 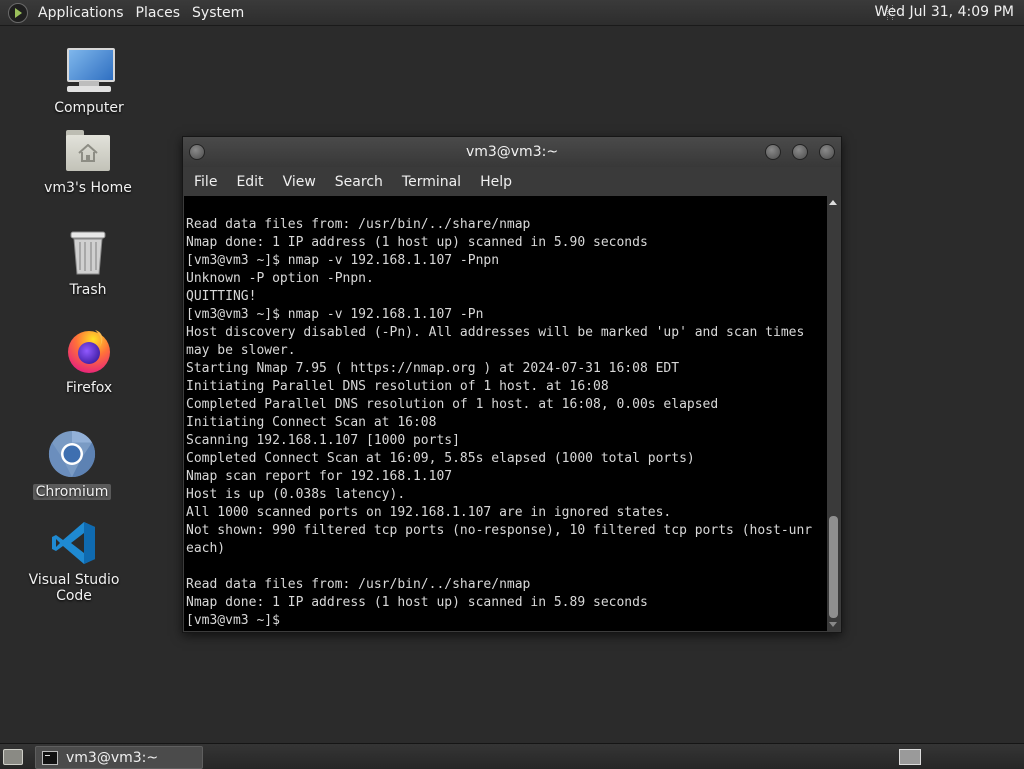 I want to click on close-button, so click(x=827, y=152).